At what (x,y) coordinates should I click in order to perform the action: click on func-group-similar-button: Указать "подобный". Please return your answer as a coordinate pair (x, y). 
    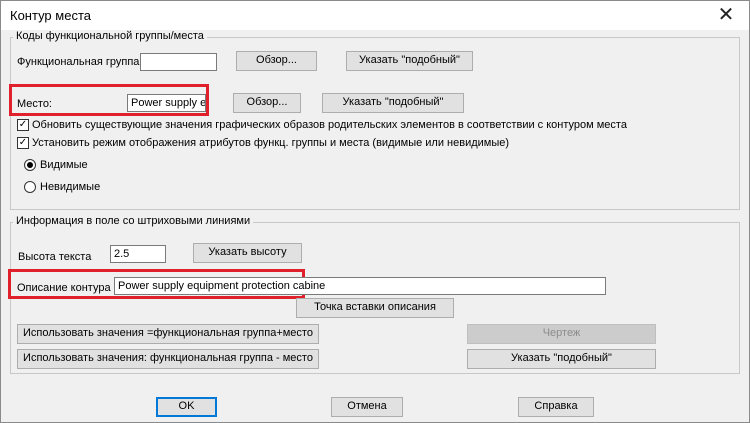
    Looking at the image, I should click on (409, 61).